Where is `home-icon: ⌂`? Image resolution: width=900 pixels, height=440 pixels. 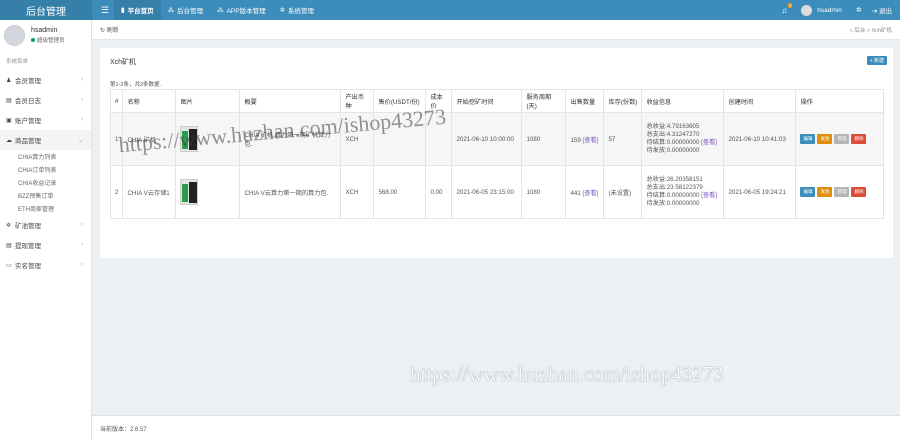
home-icon: ⌂ is located at coordinates (851, 30).